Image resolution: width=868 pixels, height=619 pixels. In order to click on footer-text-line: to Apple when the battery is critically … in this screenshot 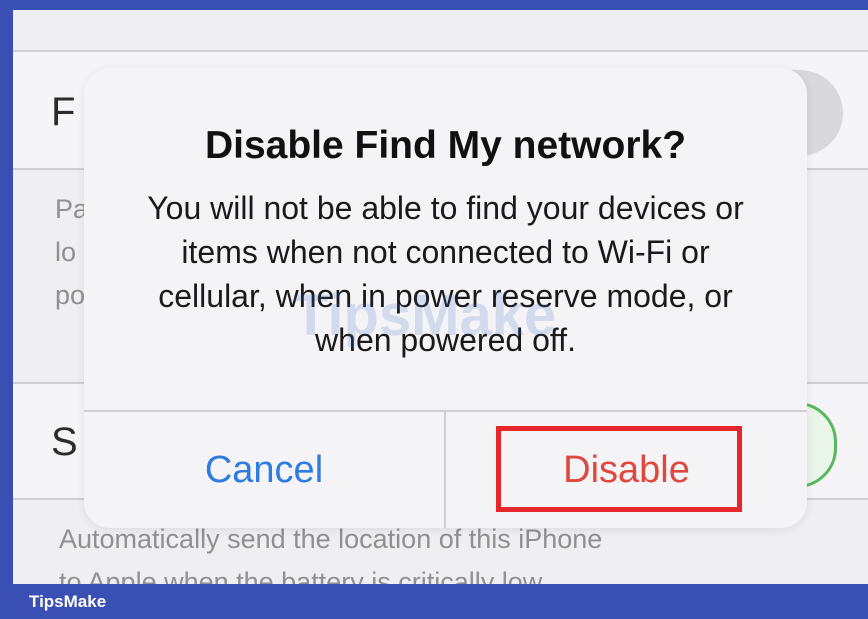, I will do `click(304, 575)`.